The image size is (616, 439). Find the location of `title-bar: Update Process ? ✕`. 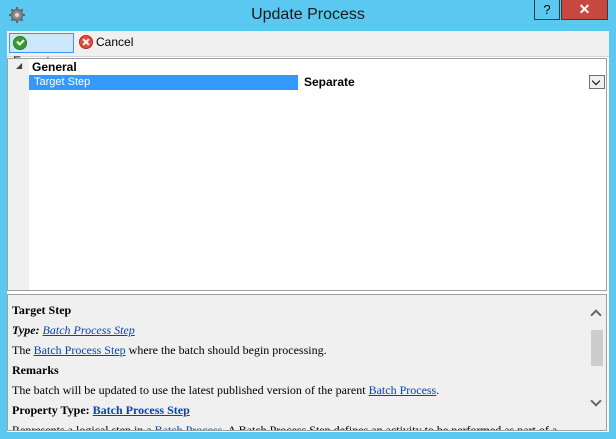

title-bar: Update Process ? ✕ is located at coordinates (308, 15).